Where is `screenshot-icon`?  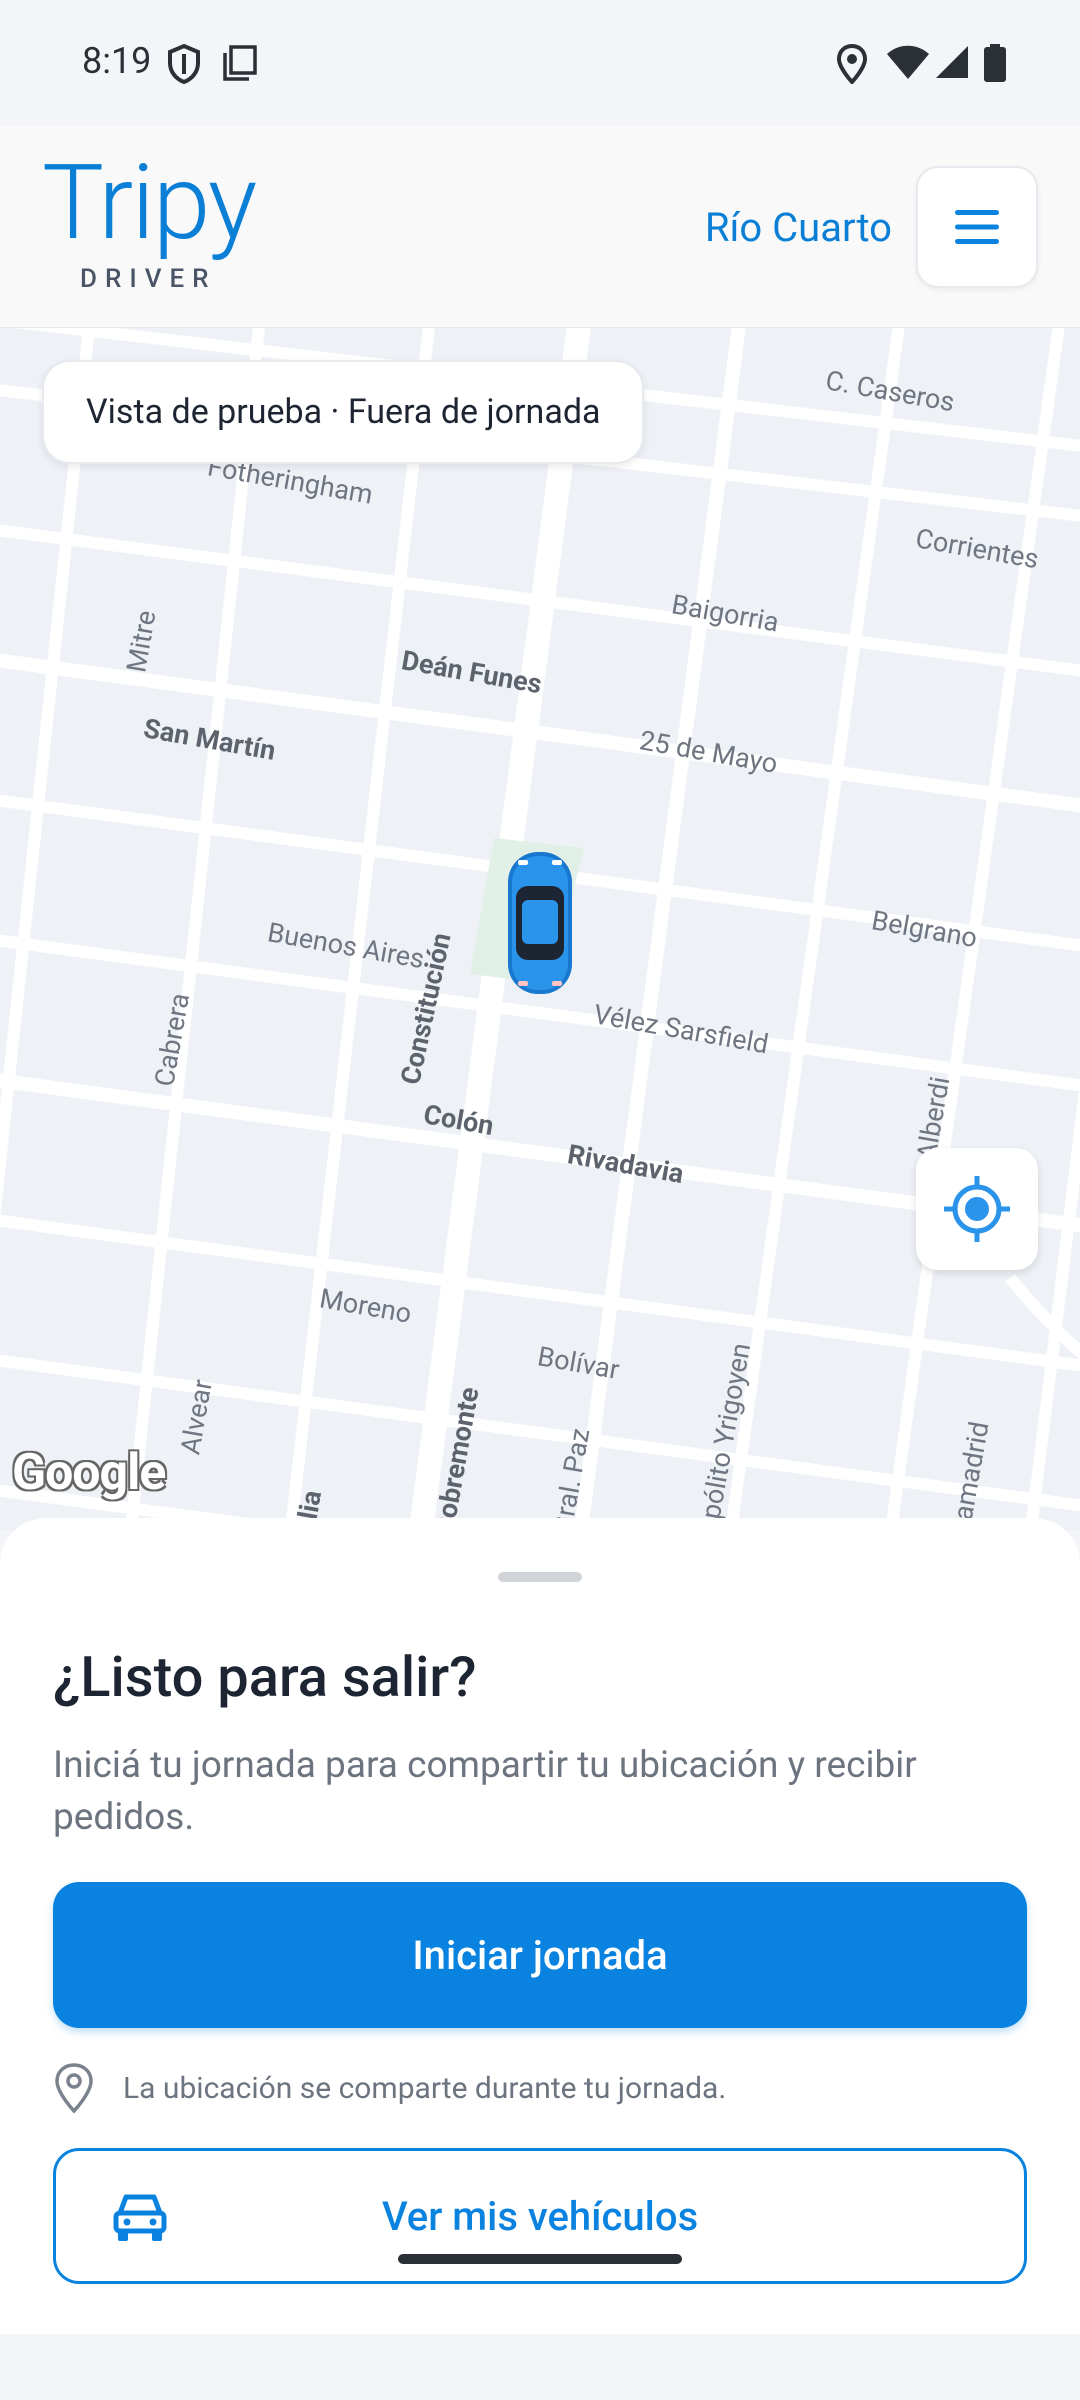
screenshot-icon is located at coordinates (240, 63).